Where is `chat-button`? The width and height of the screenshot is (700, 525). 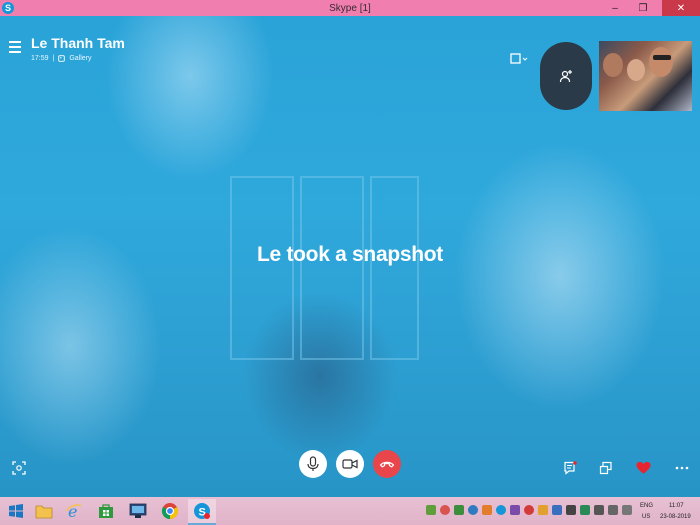
chat-button is located at coordinates (570, 468).